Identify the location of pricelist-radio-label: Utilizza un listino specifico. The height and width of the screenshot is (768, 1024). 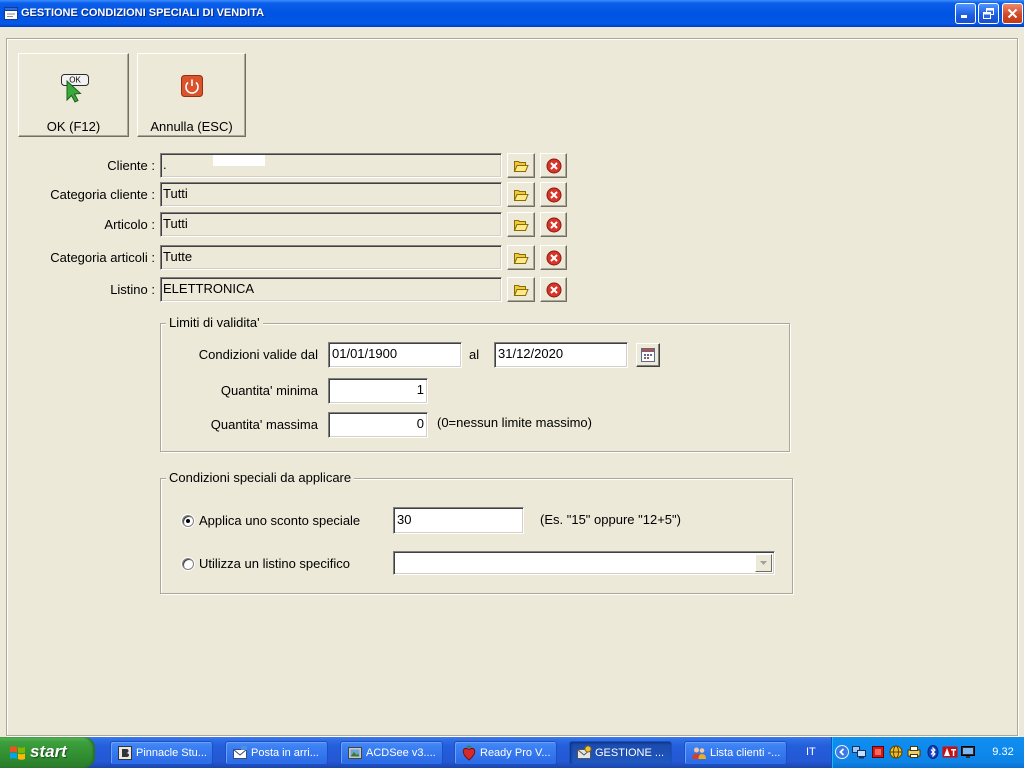
(274, 564).